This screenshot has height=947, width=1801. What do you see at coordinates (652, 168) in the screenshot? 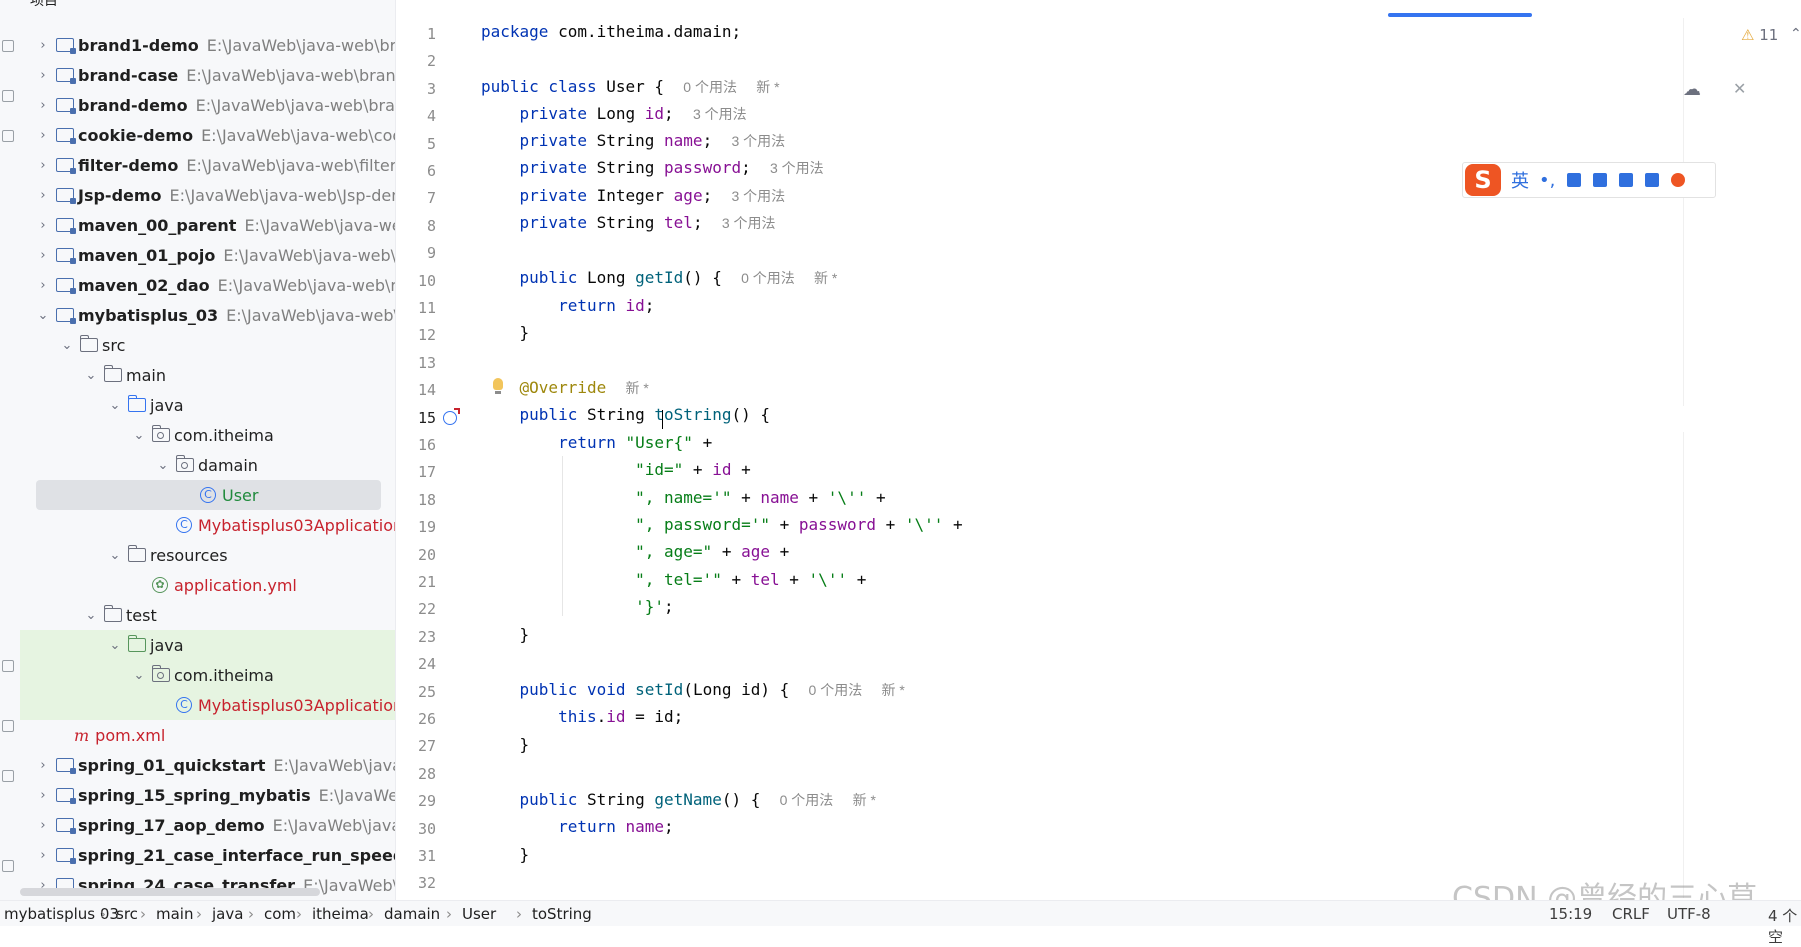
I see `code-line-6: private String password; 3 个用法` at bounding box center [652, 168].